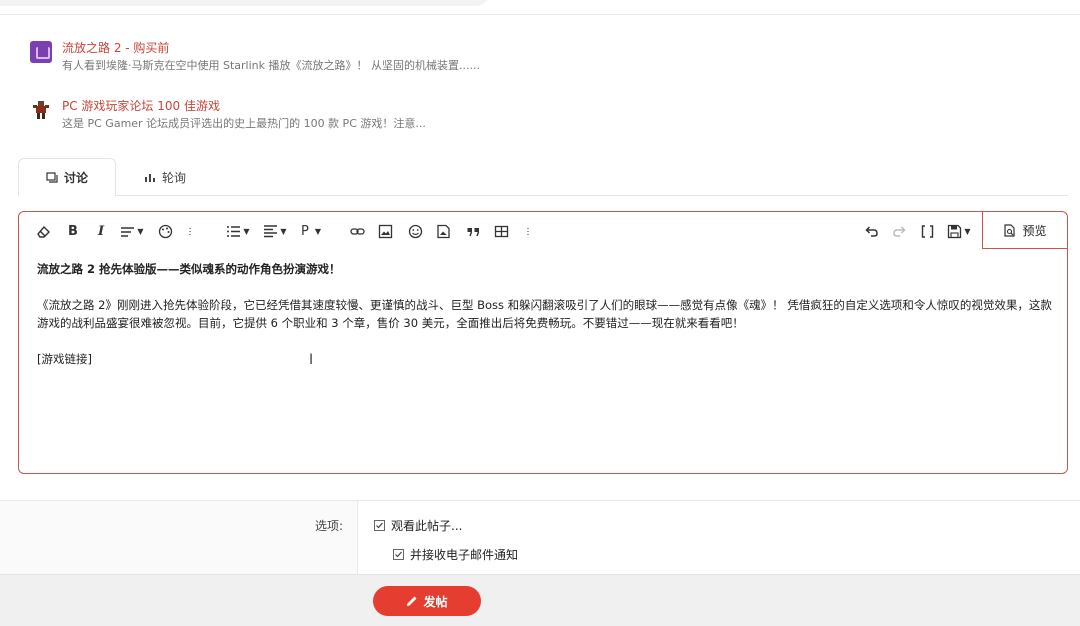 This screenshot has height=626, width=1080. What do you see at coordinates (75, 178) in the screenshot?
I see `tab-discussion-label: 讨论` at bounding box center [75, 178].